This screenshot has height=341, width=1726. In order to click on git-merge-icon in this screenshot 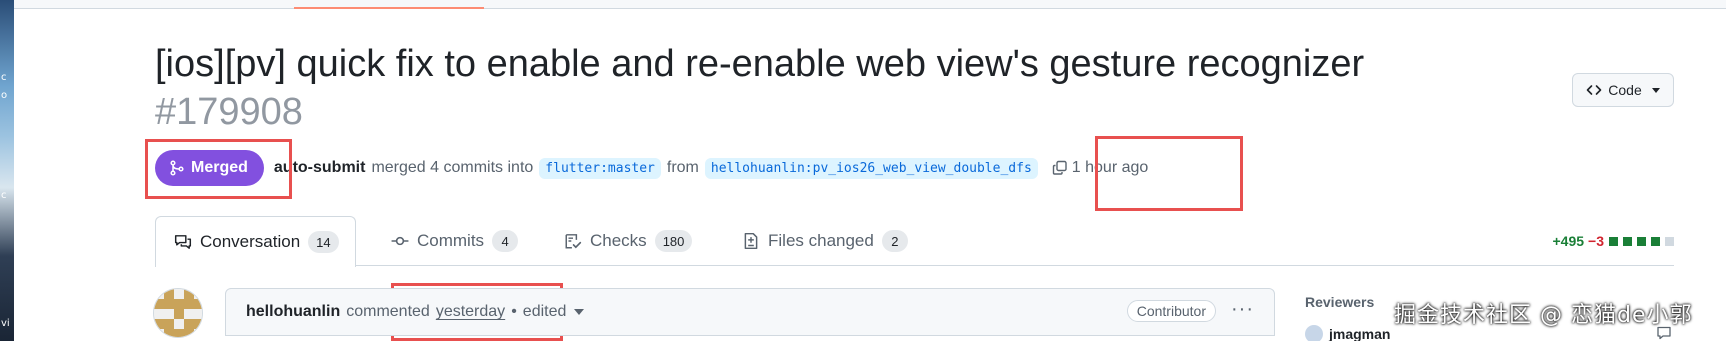, I will do `click(177, 168)`.